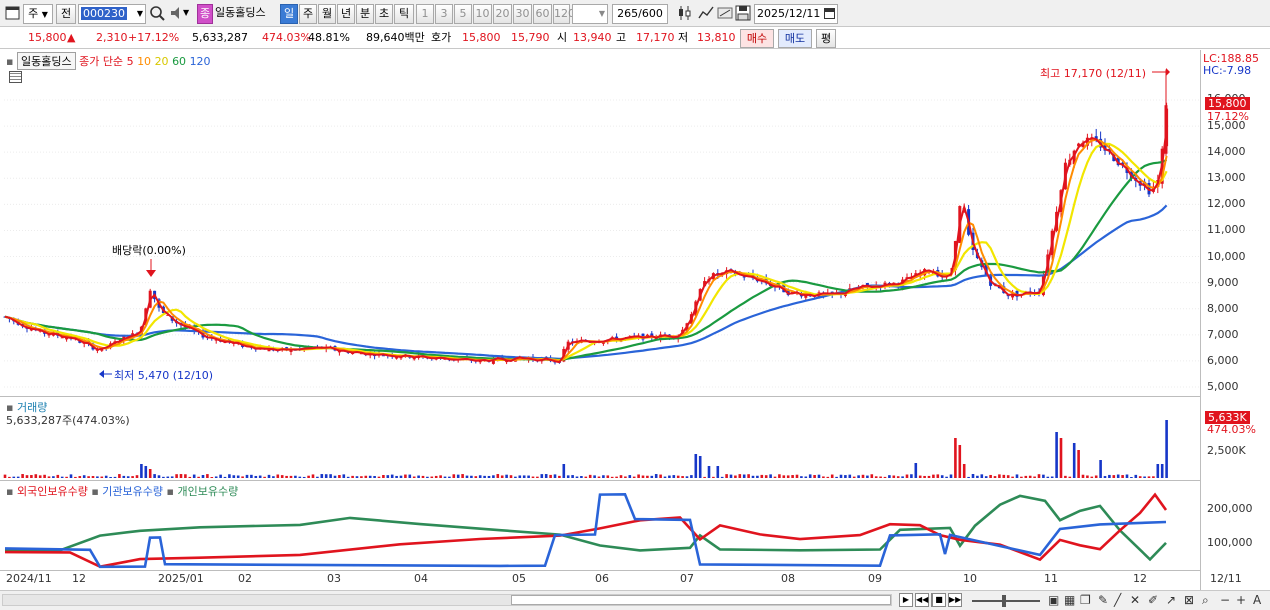 Image resolution: width=1270 pixels, height=610 pixels. I want to click on legend-foreign: 외국인보유수량, so click(52, 491).